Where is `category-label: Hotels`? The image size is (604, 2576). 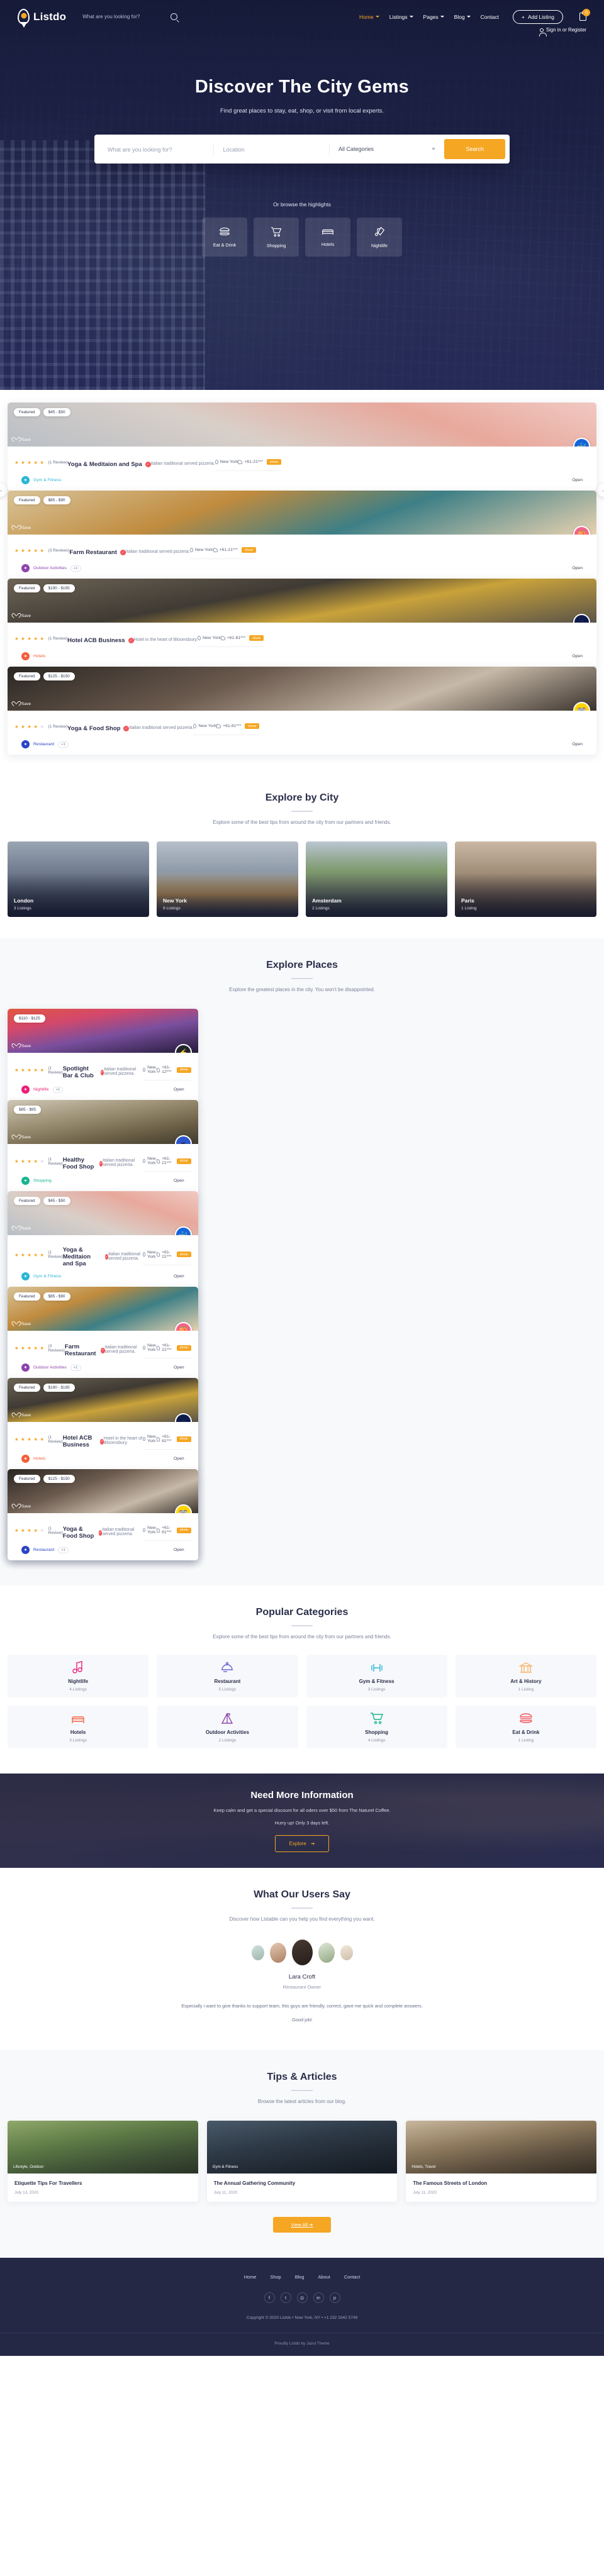 category-label: Hotels is located at coordinates (39, 1459).